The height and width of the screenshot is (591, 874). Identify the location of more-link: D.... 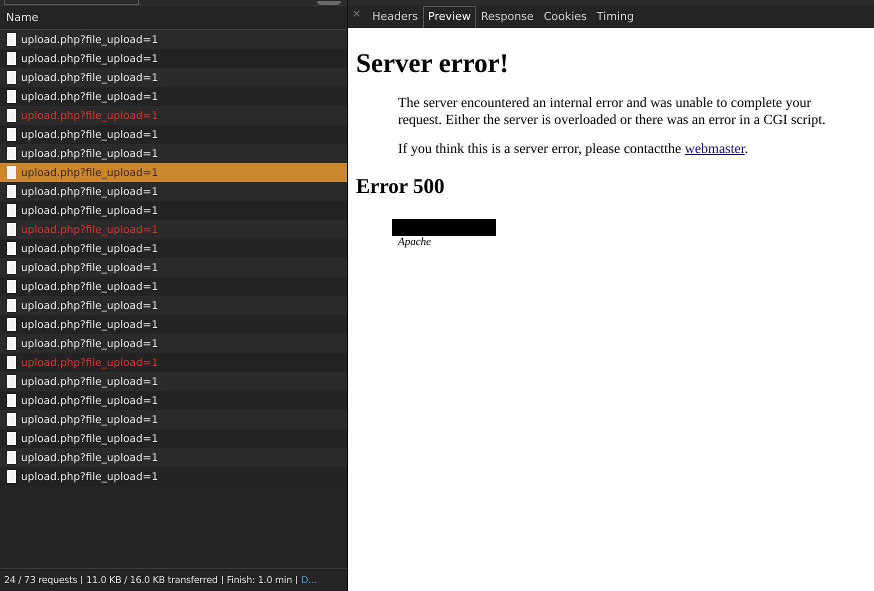
(308, 580).